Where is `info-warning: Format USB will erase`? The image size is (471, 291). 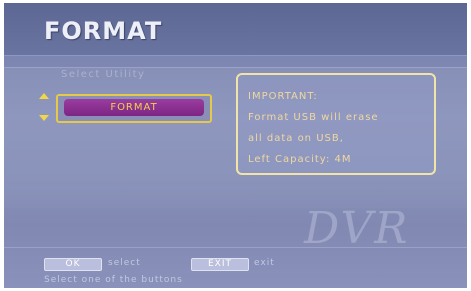 info-warning: Format USB will erase is located at coordinates (313, 117).